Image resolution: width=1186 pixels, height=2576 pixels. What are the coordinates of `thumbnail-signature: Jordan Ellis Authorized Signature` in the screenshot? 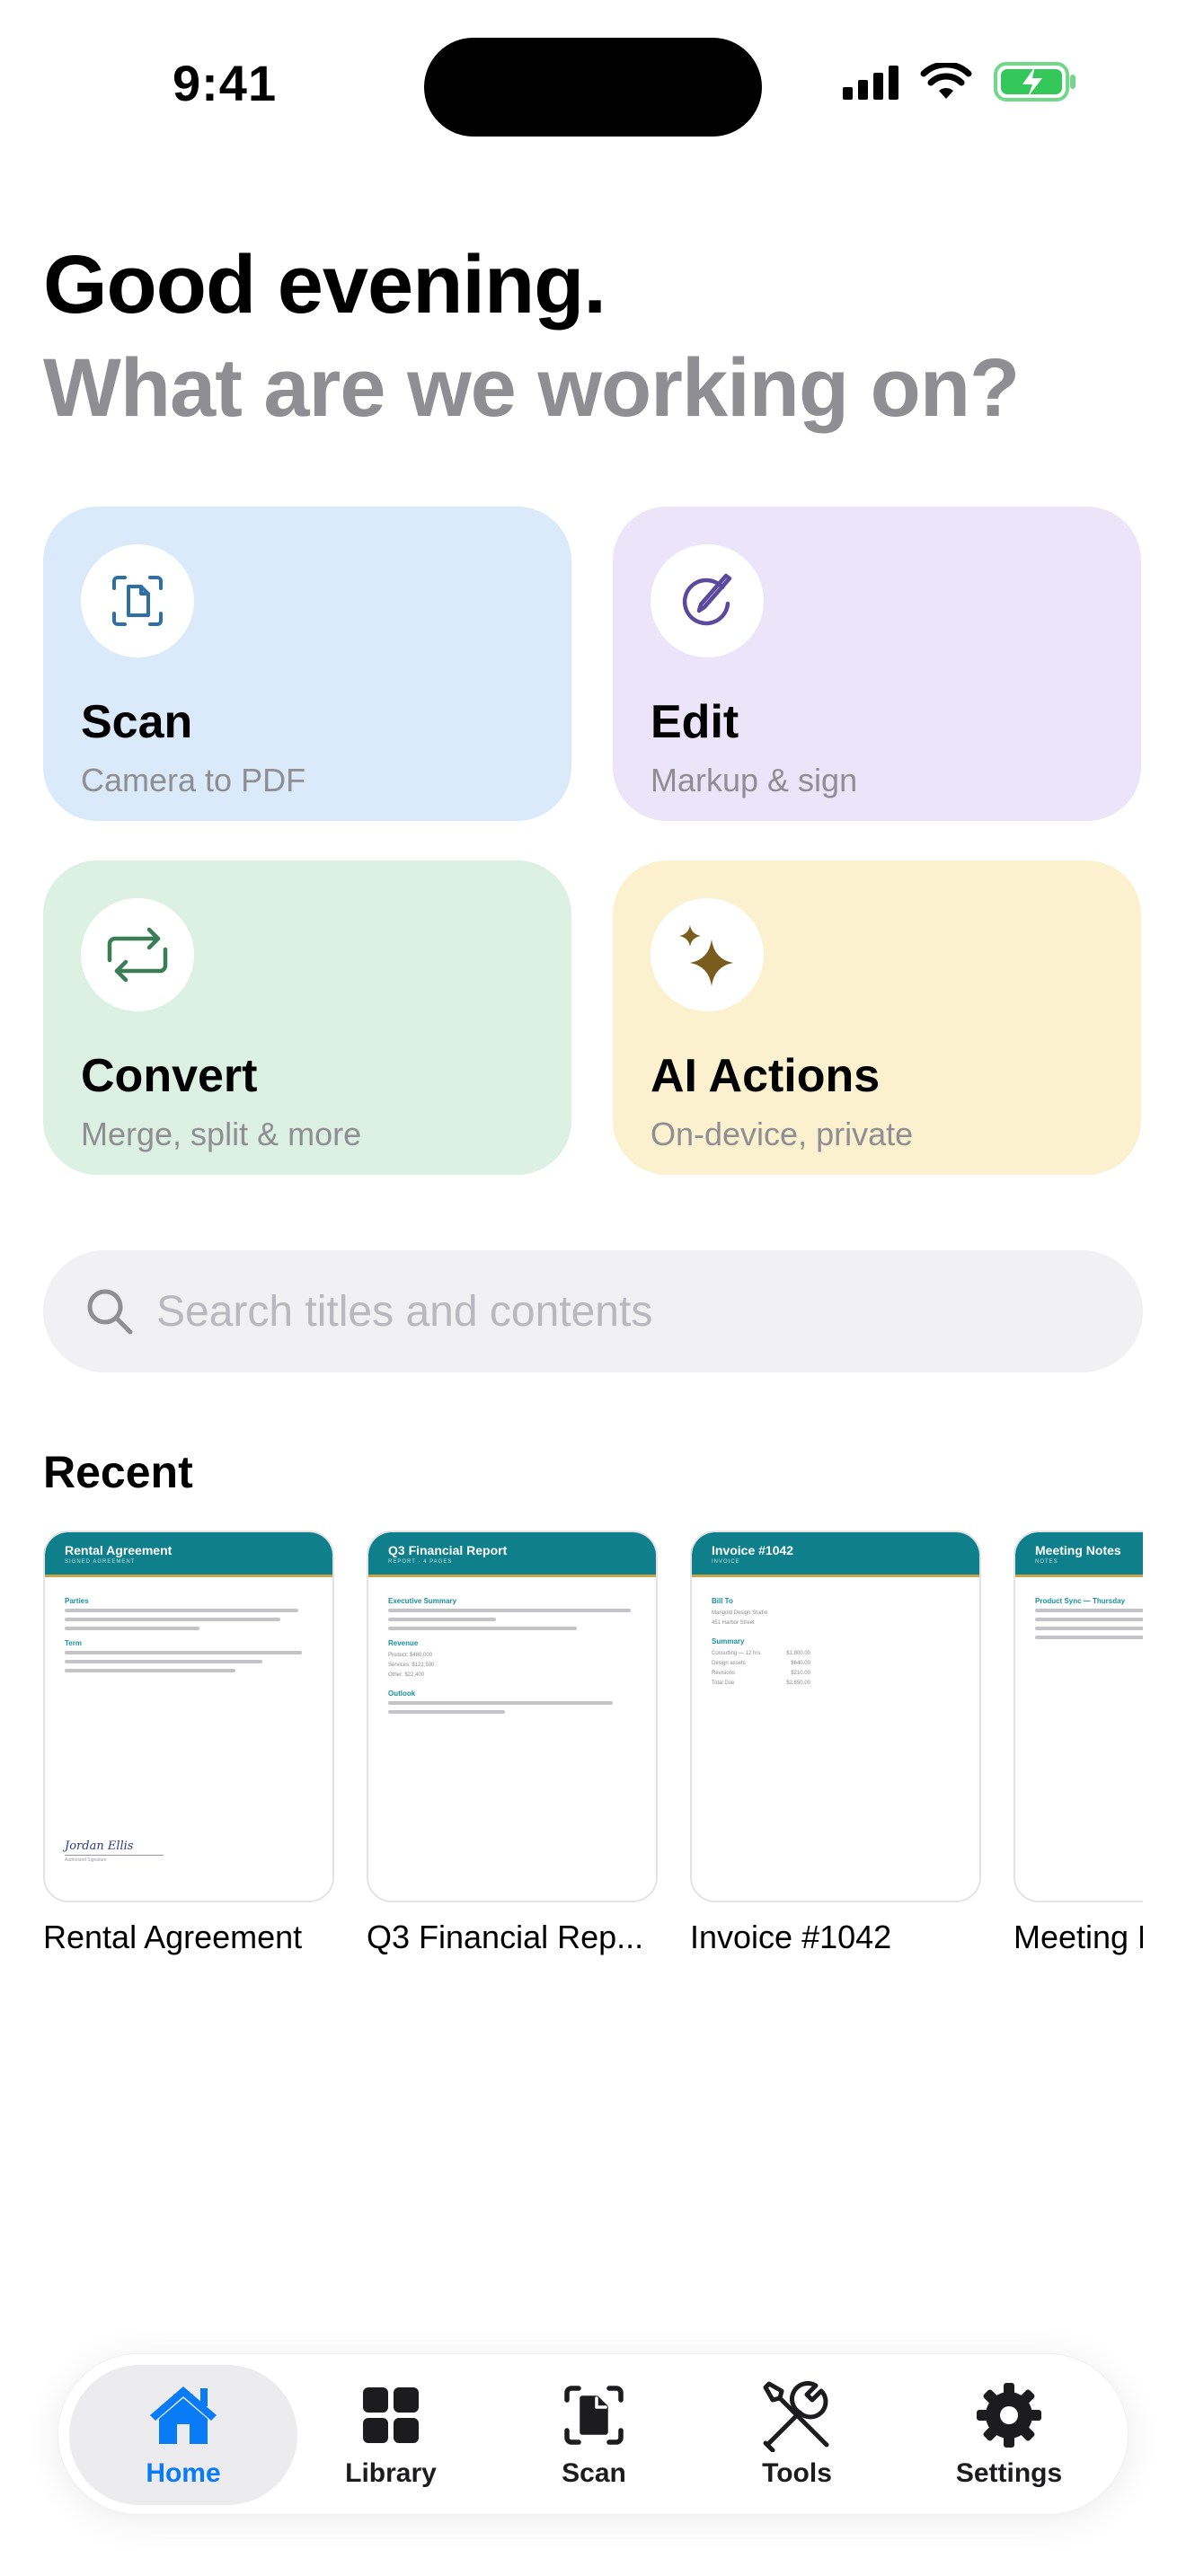 It's located at (114, 1851).